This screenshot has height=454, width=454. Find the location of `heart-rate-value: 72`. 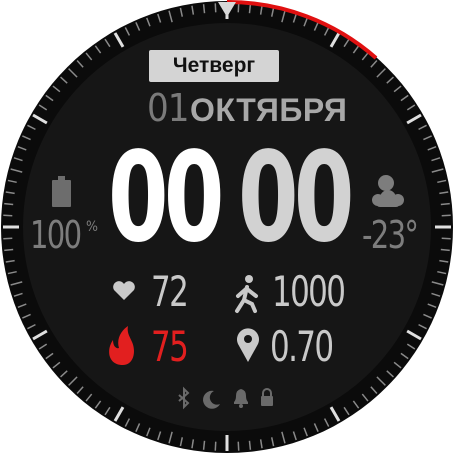

heart-rate-value: 72 is located at coordinates (170, 291).